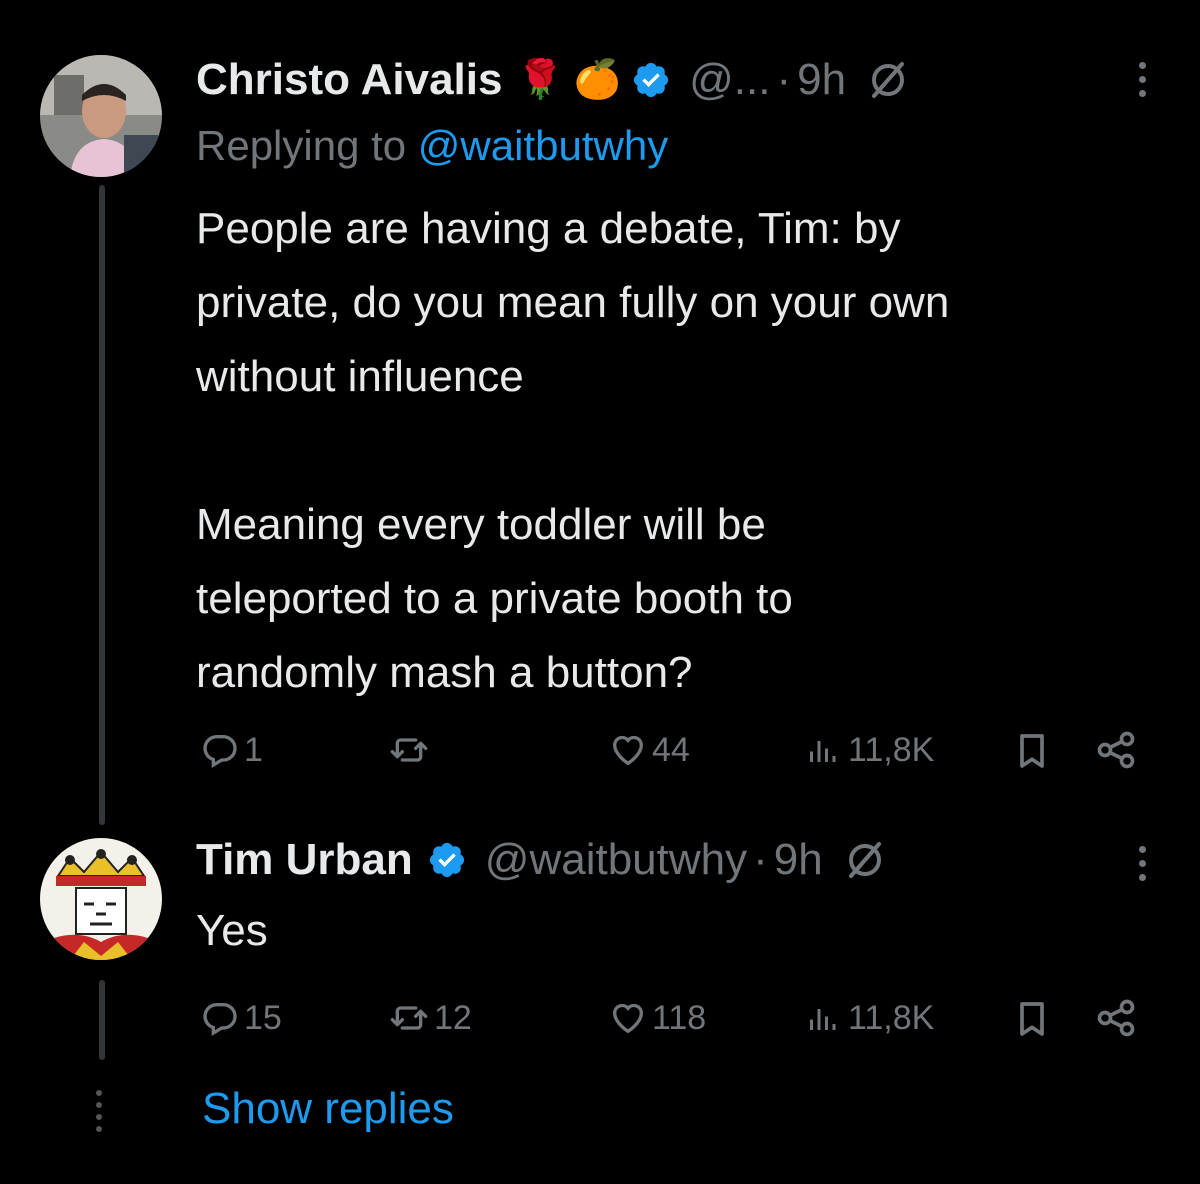  What do you see at coordinates (494, 598) in the screenshot?
I see `body-line: teleported to a private booth to` at bounding box center [494, 598].